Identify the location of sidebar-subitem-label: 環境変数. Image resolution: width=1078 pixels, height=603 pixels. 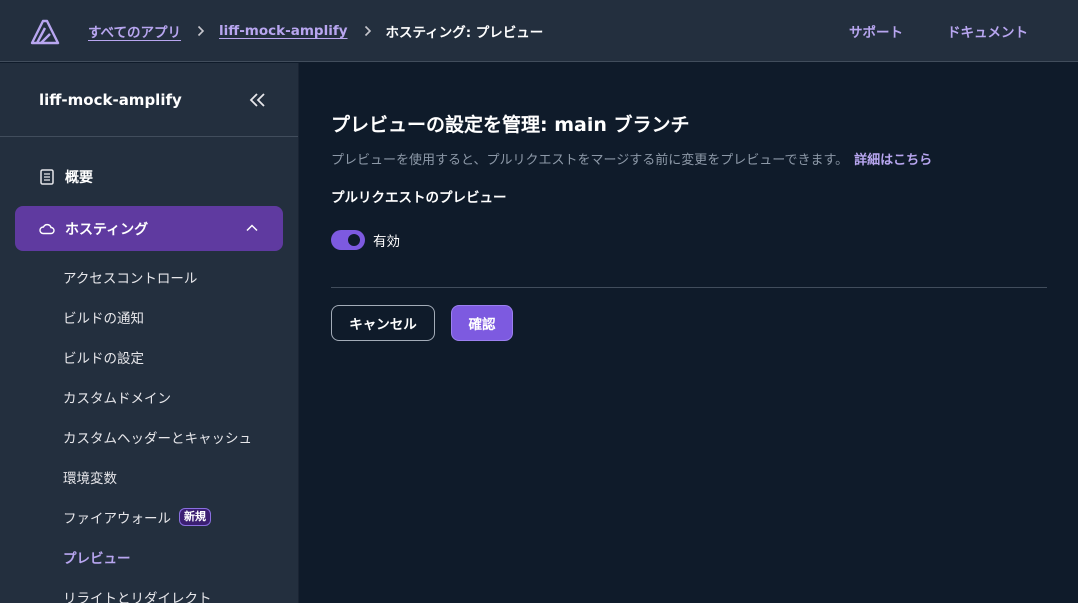
(90, 479).